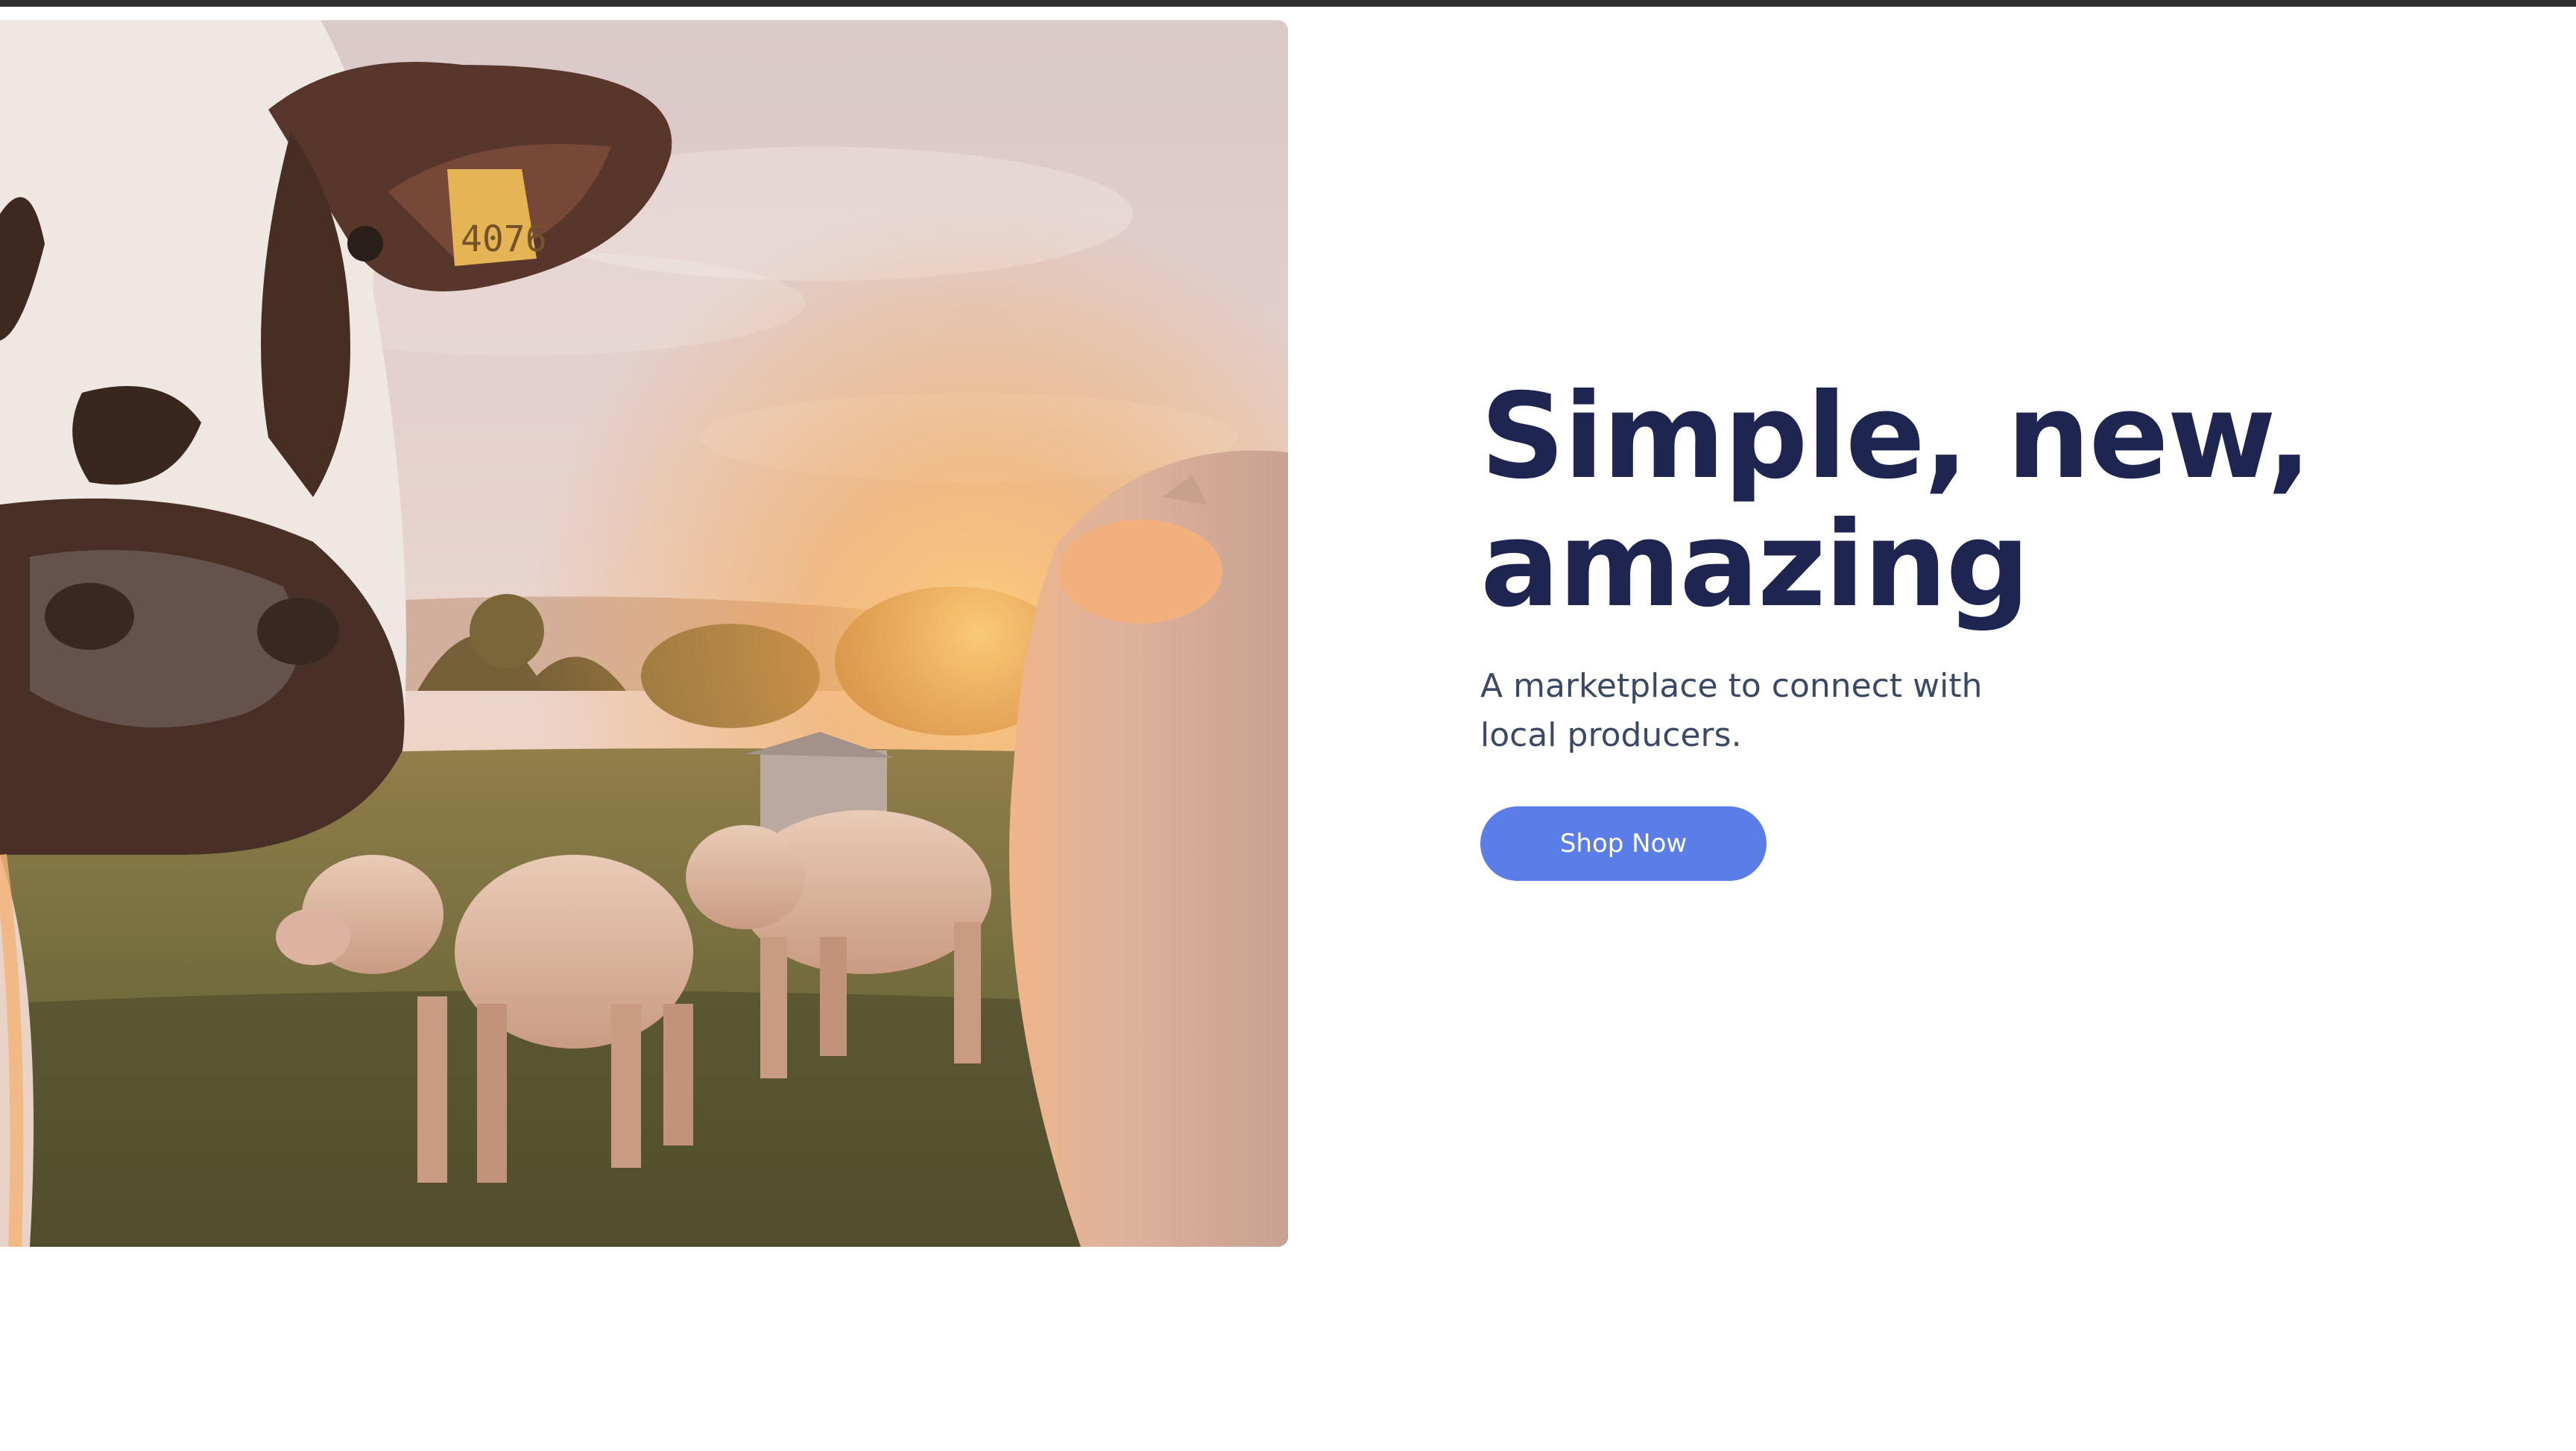 This screenshot has width=2576, height=1451. I want to click on headline-line-2: amazing, so click(1755, 564).